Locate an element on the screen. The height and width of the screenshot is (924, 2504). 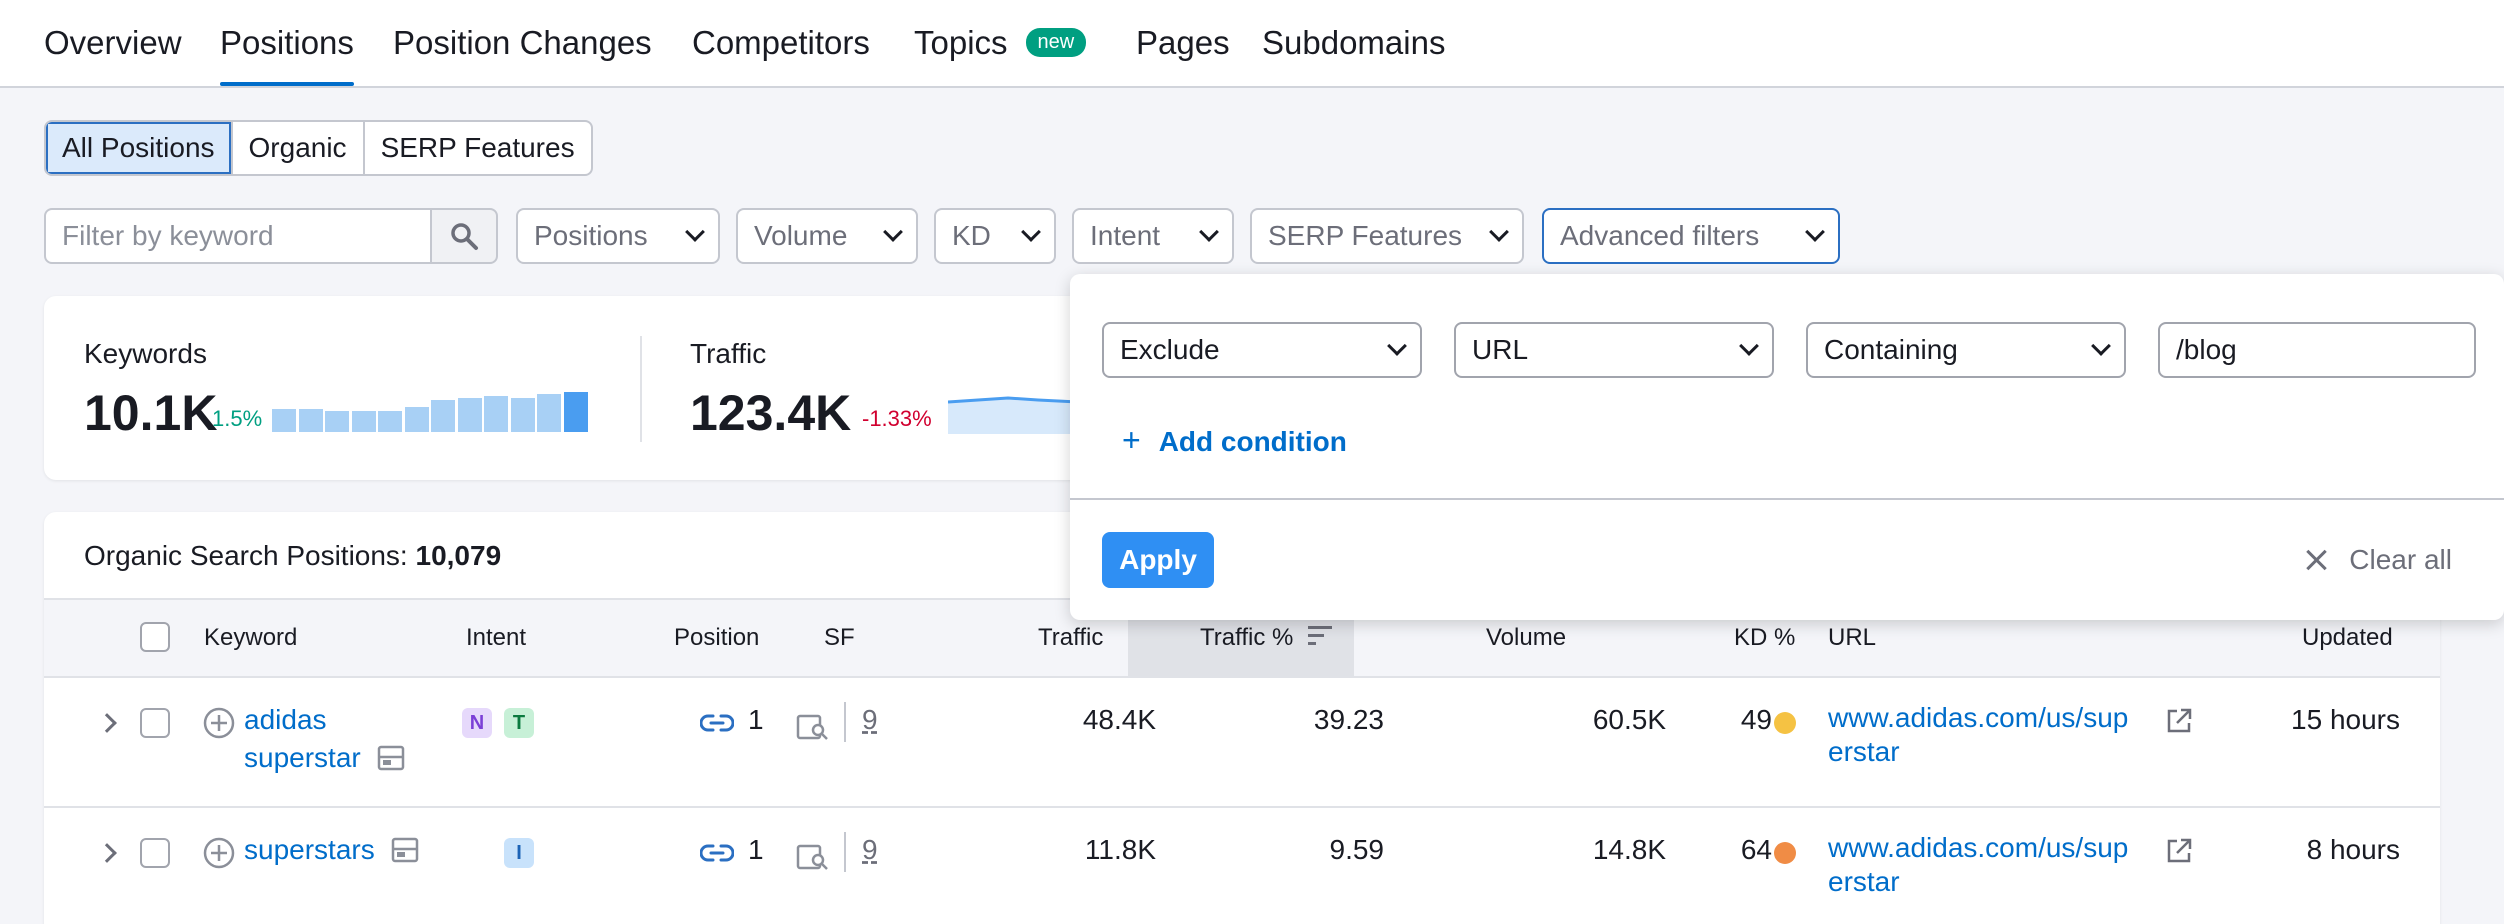
table-title: Organic Search Positions: 10,079 is located at coordinates (292, 556).